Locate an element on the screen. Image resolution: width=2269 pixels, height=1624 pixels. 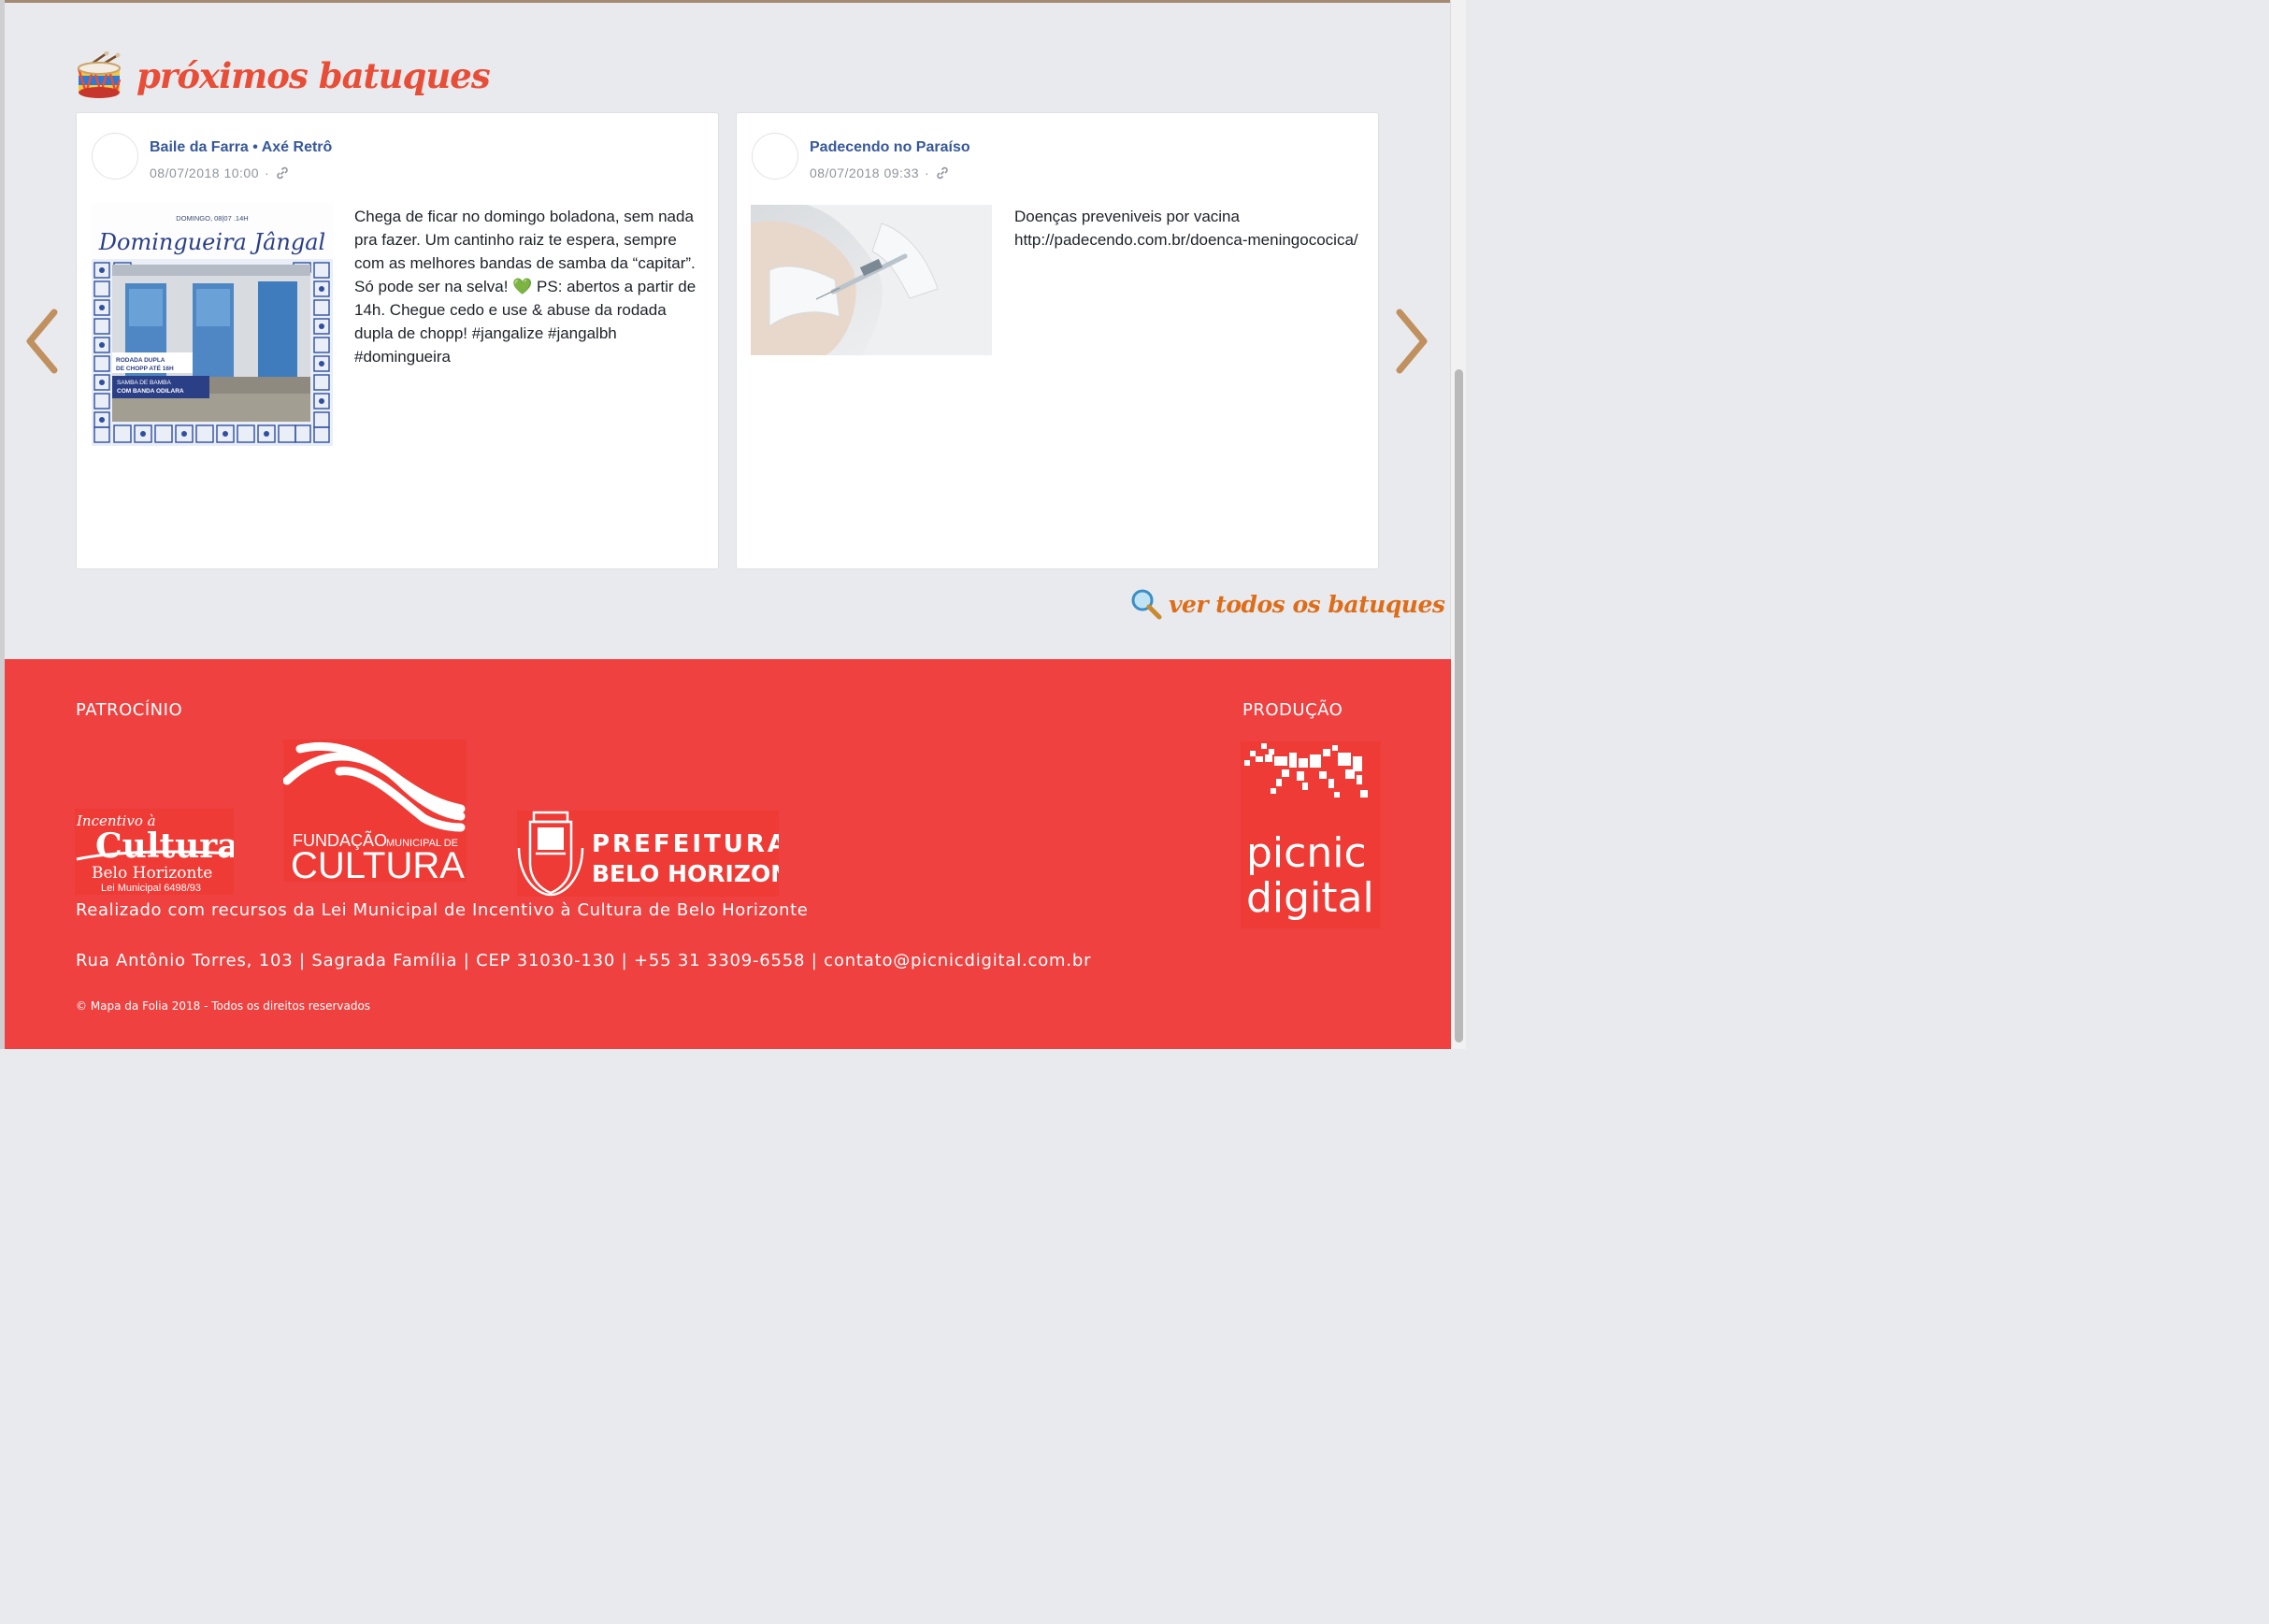
post-author: Baile da Farra • Axé Retrô is located at coordinates (241, 147).